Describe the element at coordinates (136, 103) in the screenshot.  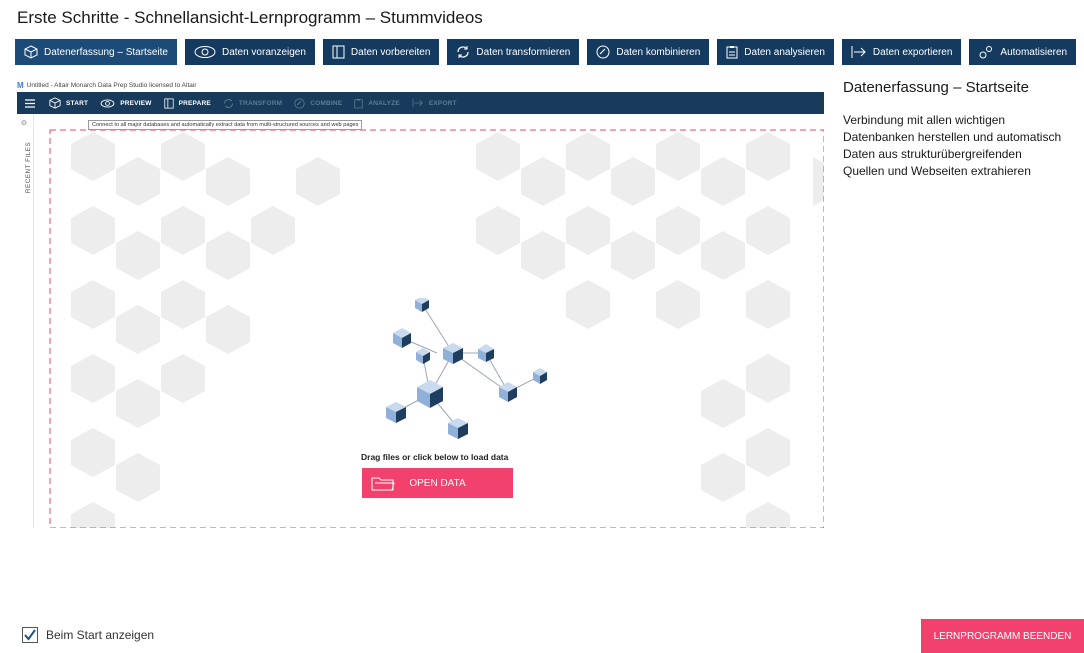
I see `toolbar-preview-label: PREVIEW` at that location.